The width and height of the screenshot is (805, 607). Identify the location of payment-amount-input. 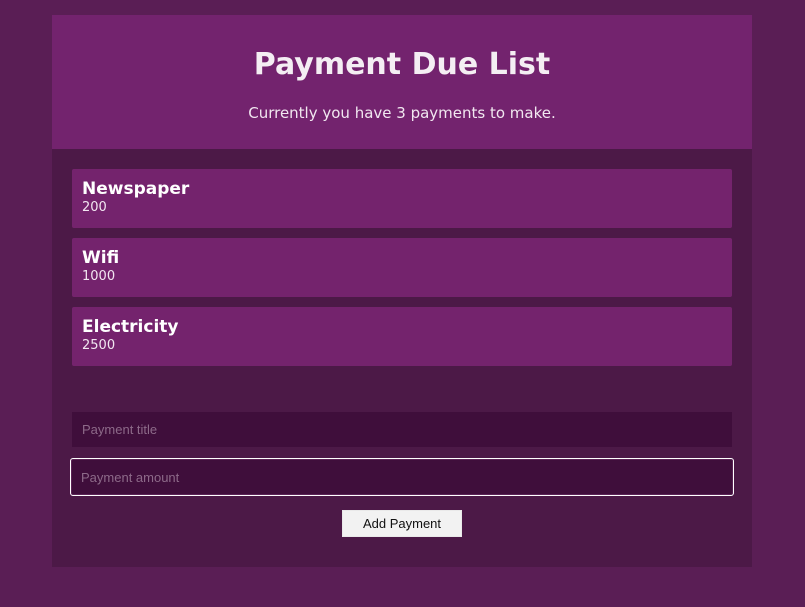
(402, 477).